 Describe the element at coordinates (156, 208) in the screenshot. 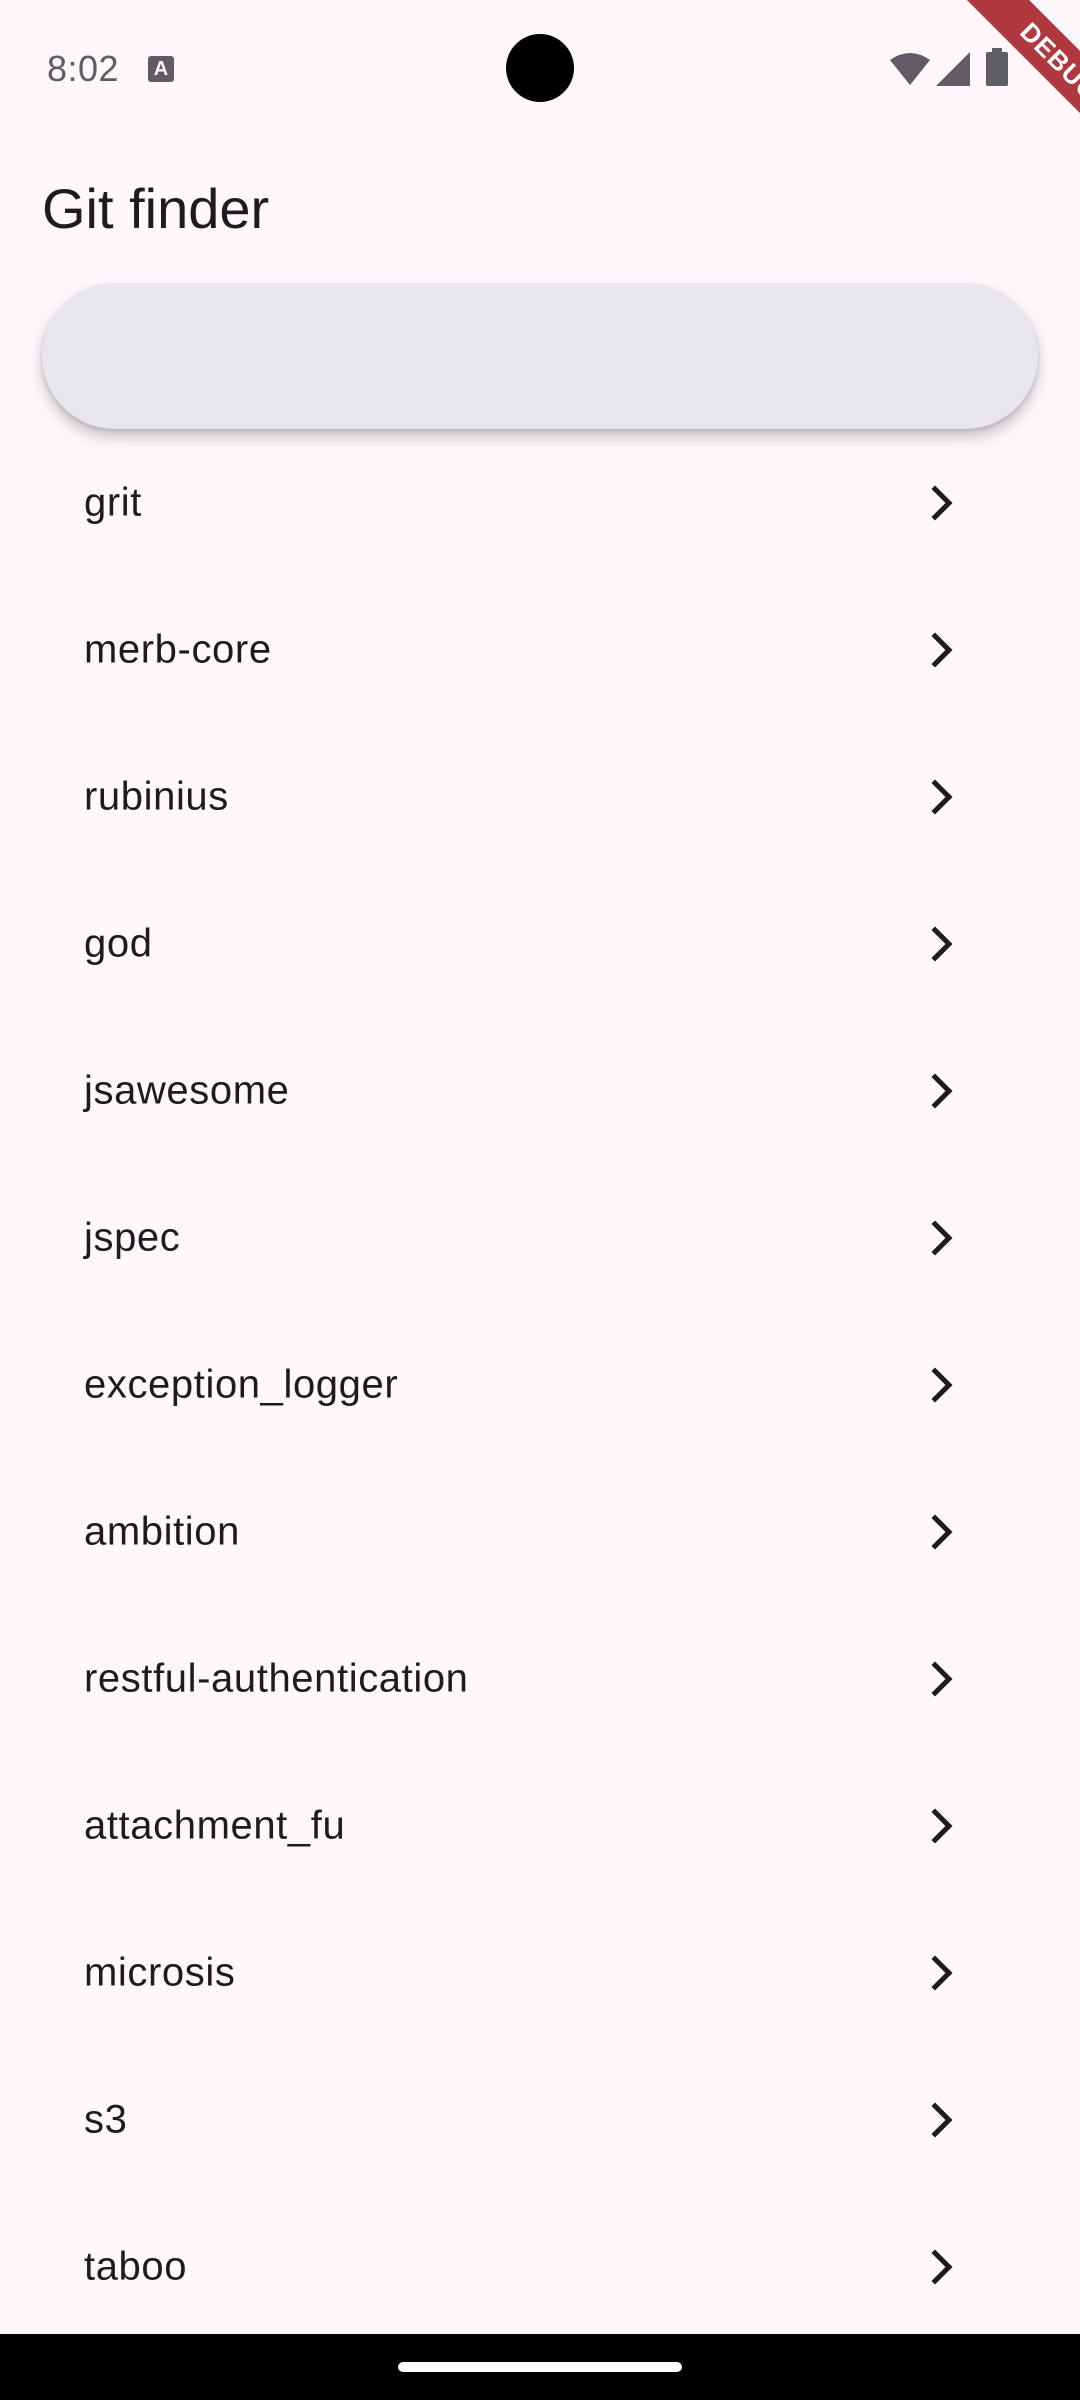

I see `page-title: Git finder` at that location.